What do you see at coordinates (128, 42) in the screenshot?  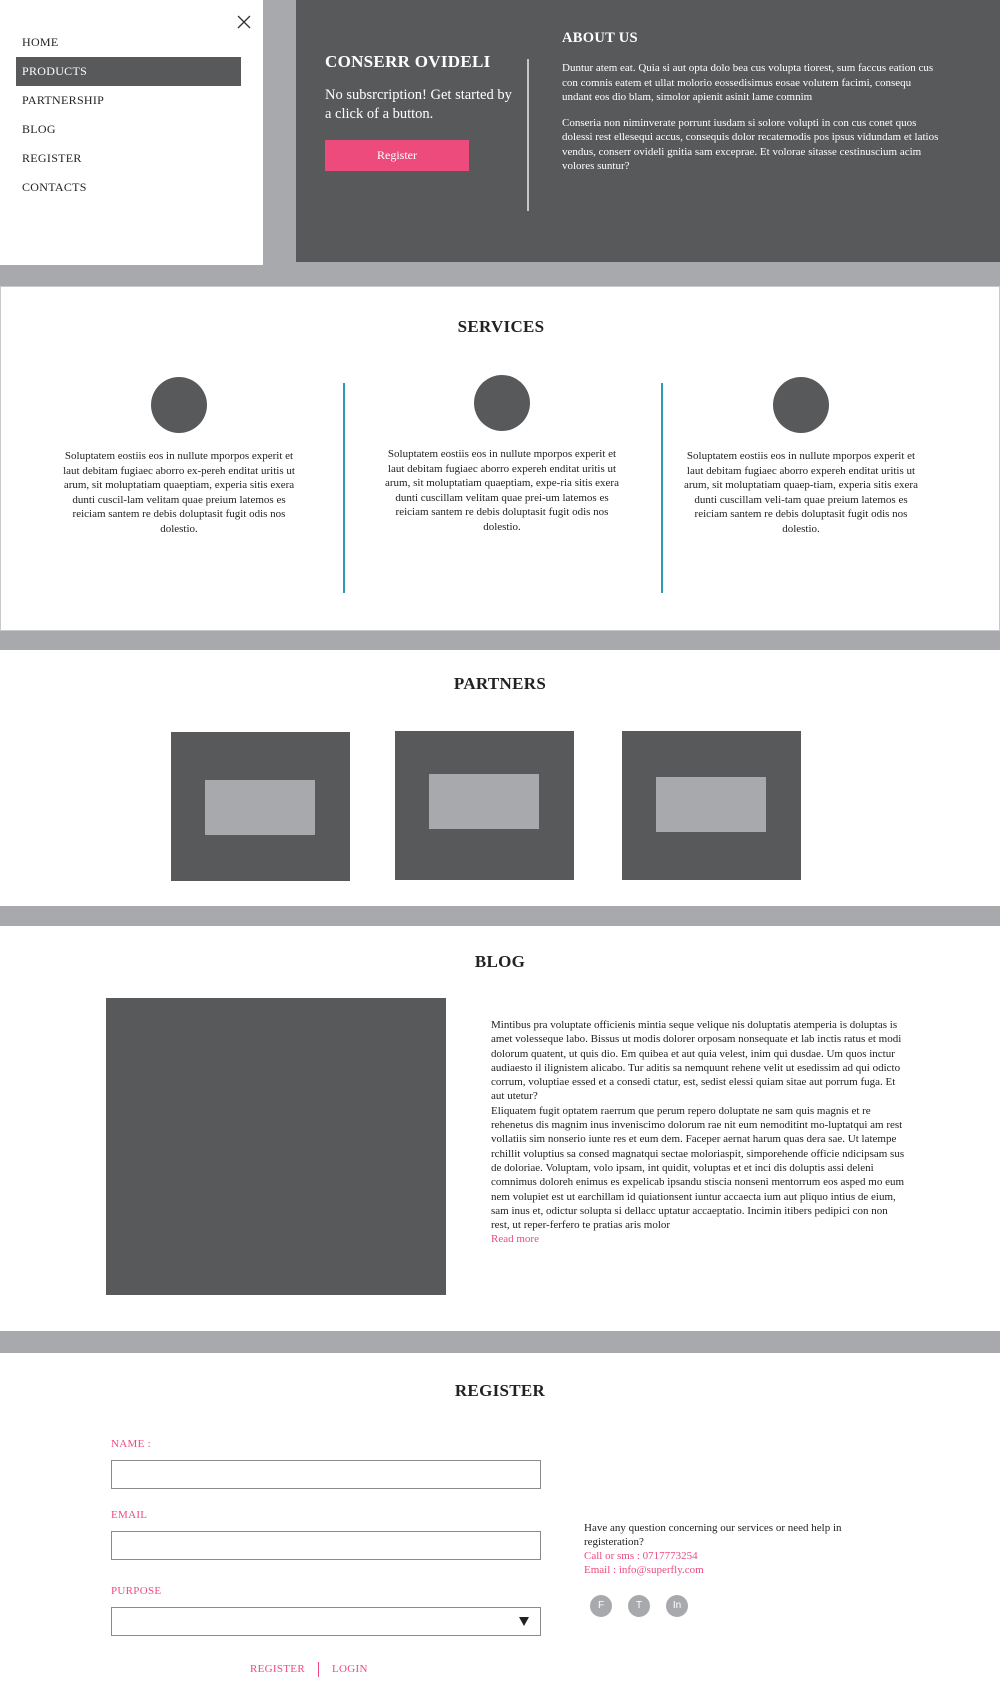 I see `menu-item-home: HOME` at bounding box center [128, 42].